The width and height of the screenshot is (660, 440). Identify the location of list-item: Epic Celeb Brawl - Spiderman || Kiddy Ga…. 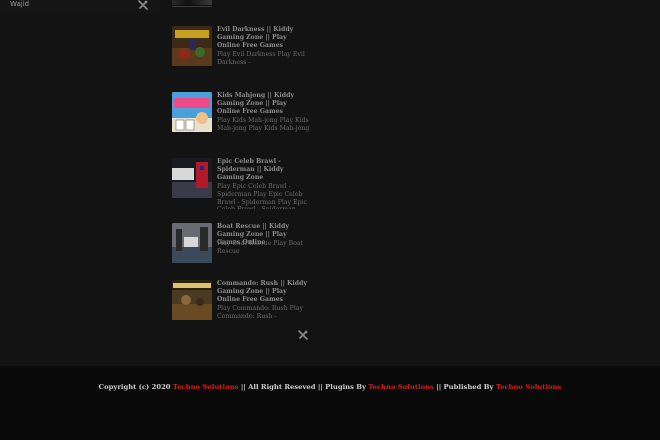
(242, 188).